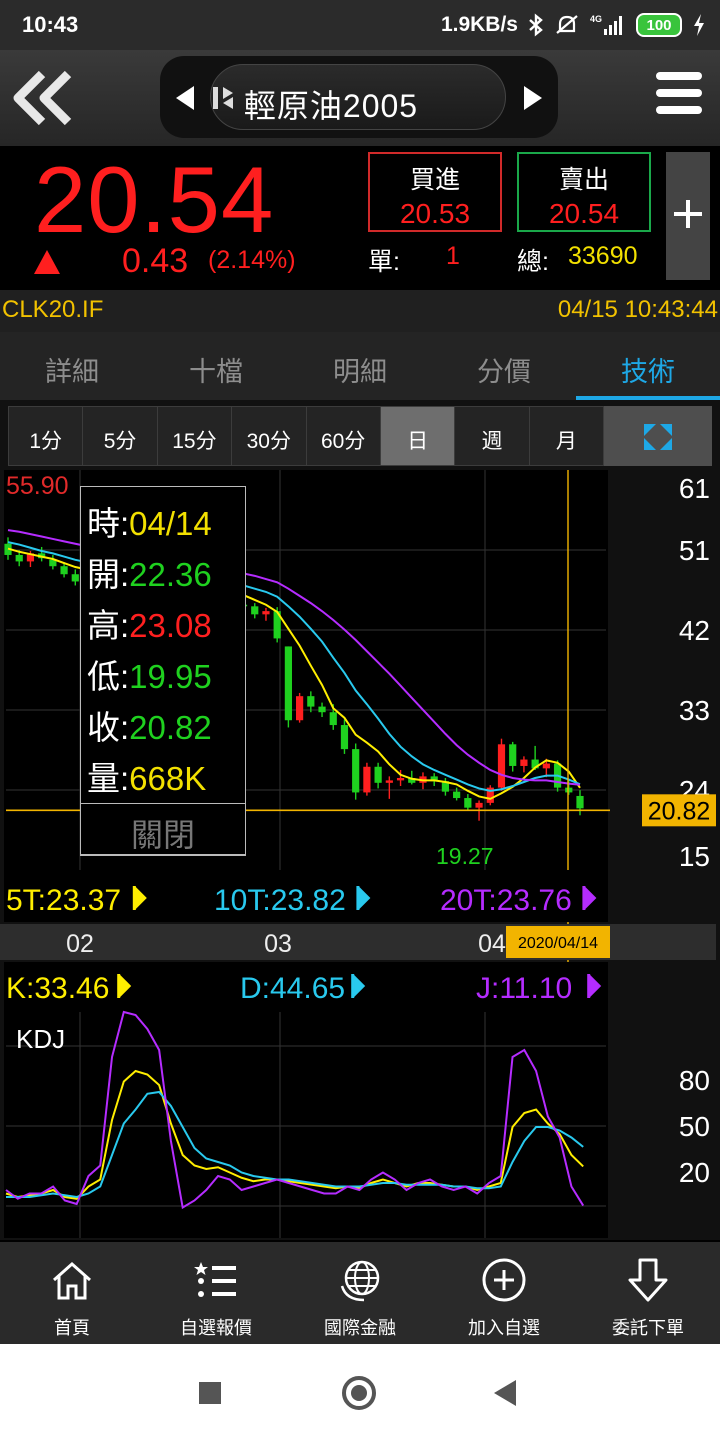 This screenshot has width=720, height=1440. Describe the element at coordinates (360, 1328) in the screenshot. I see `nav-global-finance-label: 國際金融` at that location.